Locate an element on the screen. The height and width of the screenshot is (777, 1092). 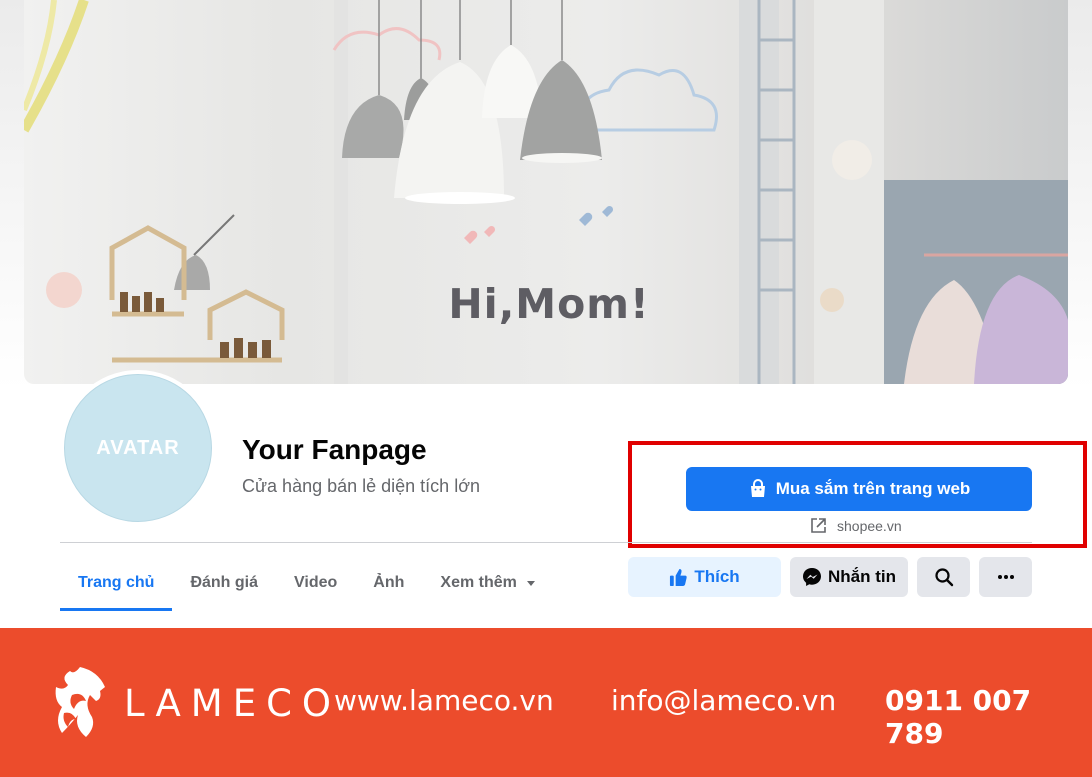
footer-email: info@lameco.vn is located at coordinates (723, 700).